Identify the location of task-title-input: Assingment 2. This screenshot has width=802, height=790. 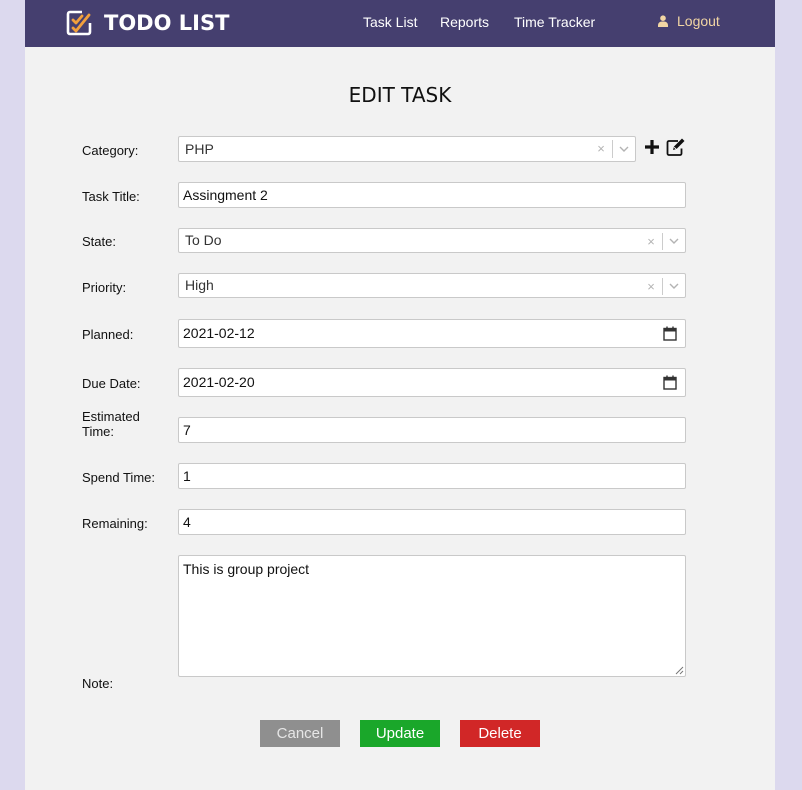
(432, 195).